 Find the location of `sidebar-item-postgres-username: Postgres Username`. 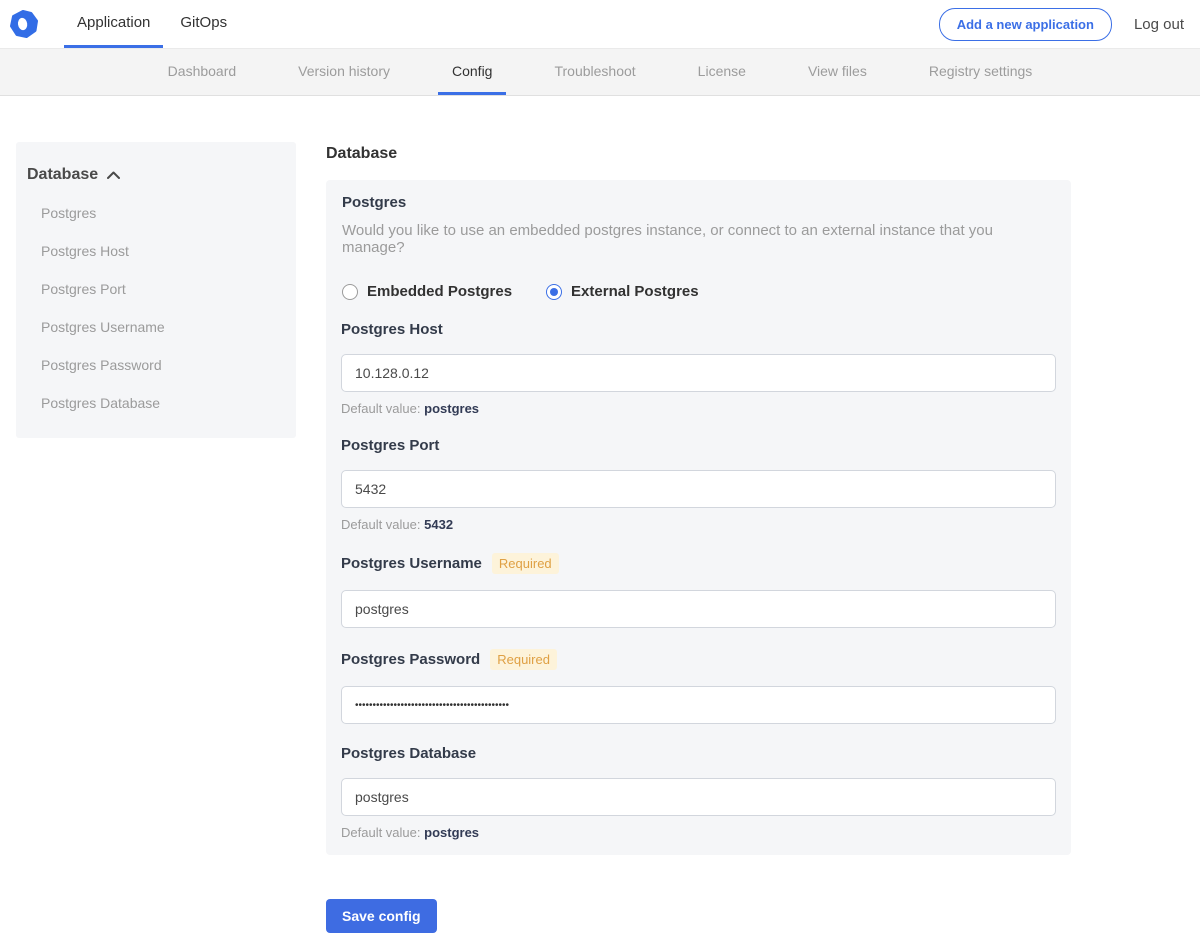

sidebar-item-postgres-username: Postgres Username is located at coordinates (156, 327).